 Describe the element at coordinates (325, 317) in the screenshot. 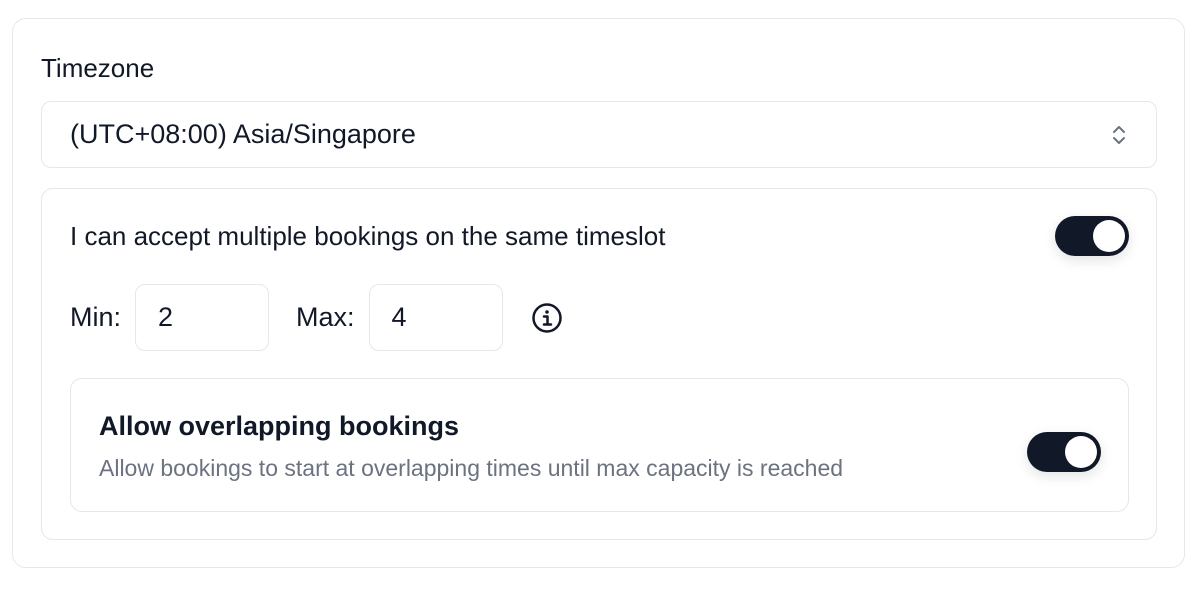

I see `max-label: Max:` at that location.